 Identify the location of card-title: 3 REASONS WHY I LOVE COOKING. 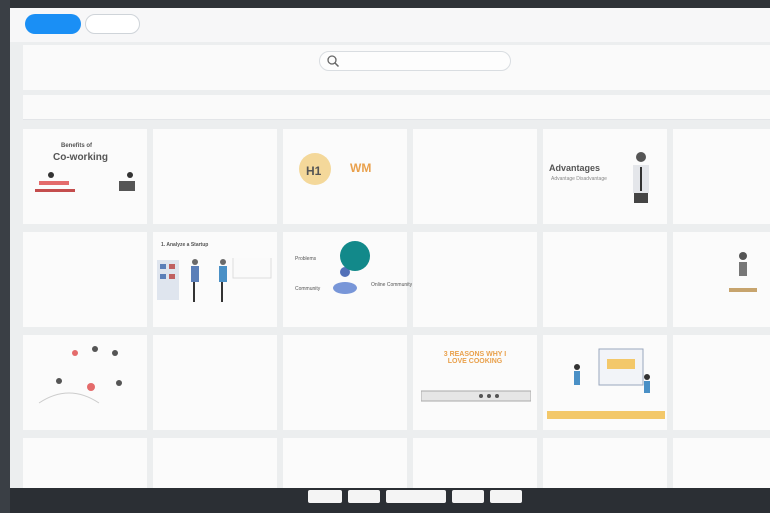
(475, 358).